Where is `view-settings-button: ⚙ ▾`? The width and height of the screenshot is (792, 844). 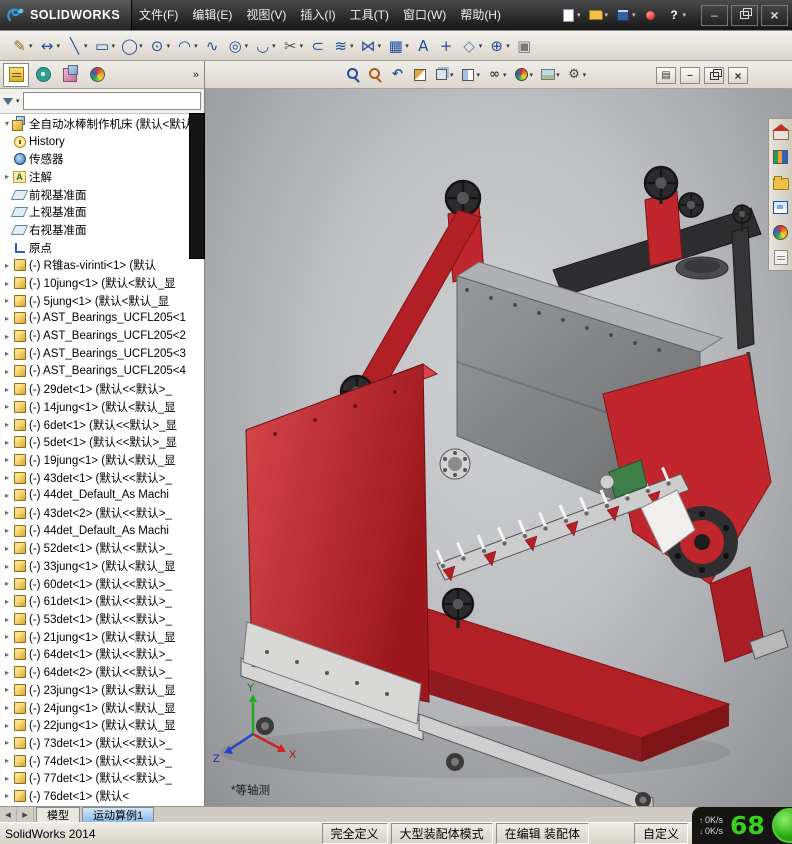
view-settings-button: ⚙ ▾ is located at coordinates (577, 75).